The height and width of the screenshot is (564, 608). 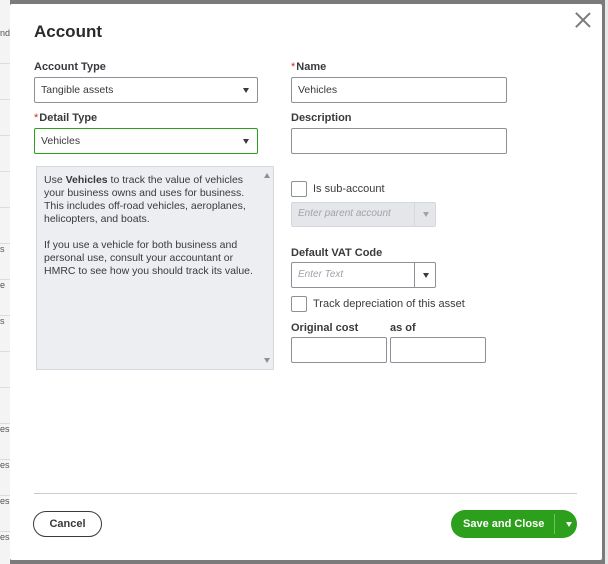 I want to click on track-depreciation-checkbox, so click(x=299, y=304).